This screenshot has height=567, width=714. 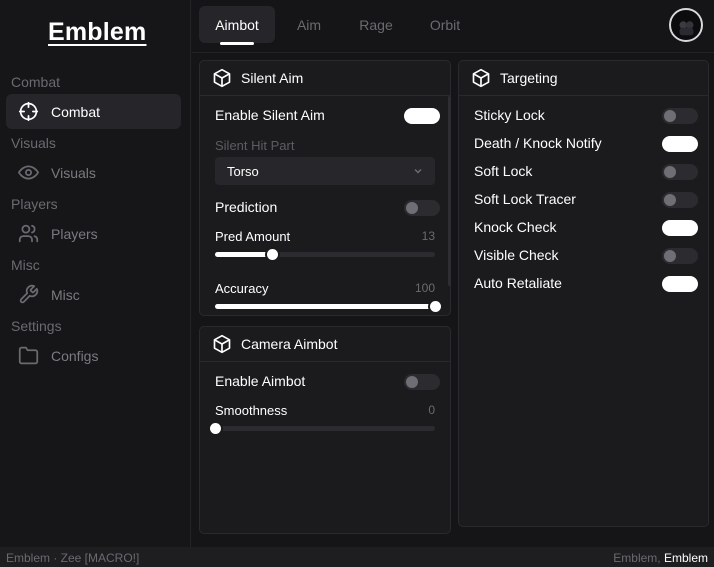 I want to click on camera-aimbot-header: Camera Aimbot, so click(x=325, y=344).